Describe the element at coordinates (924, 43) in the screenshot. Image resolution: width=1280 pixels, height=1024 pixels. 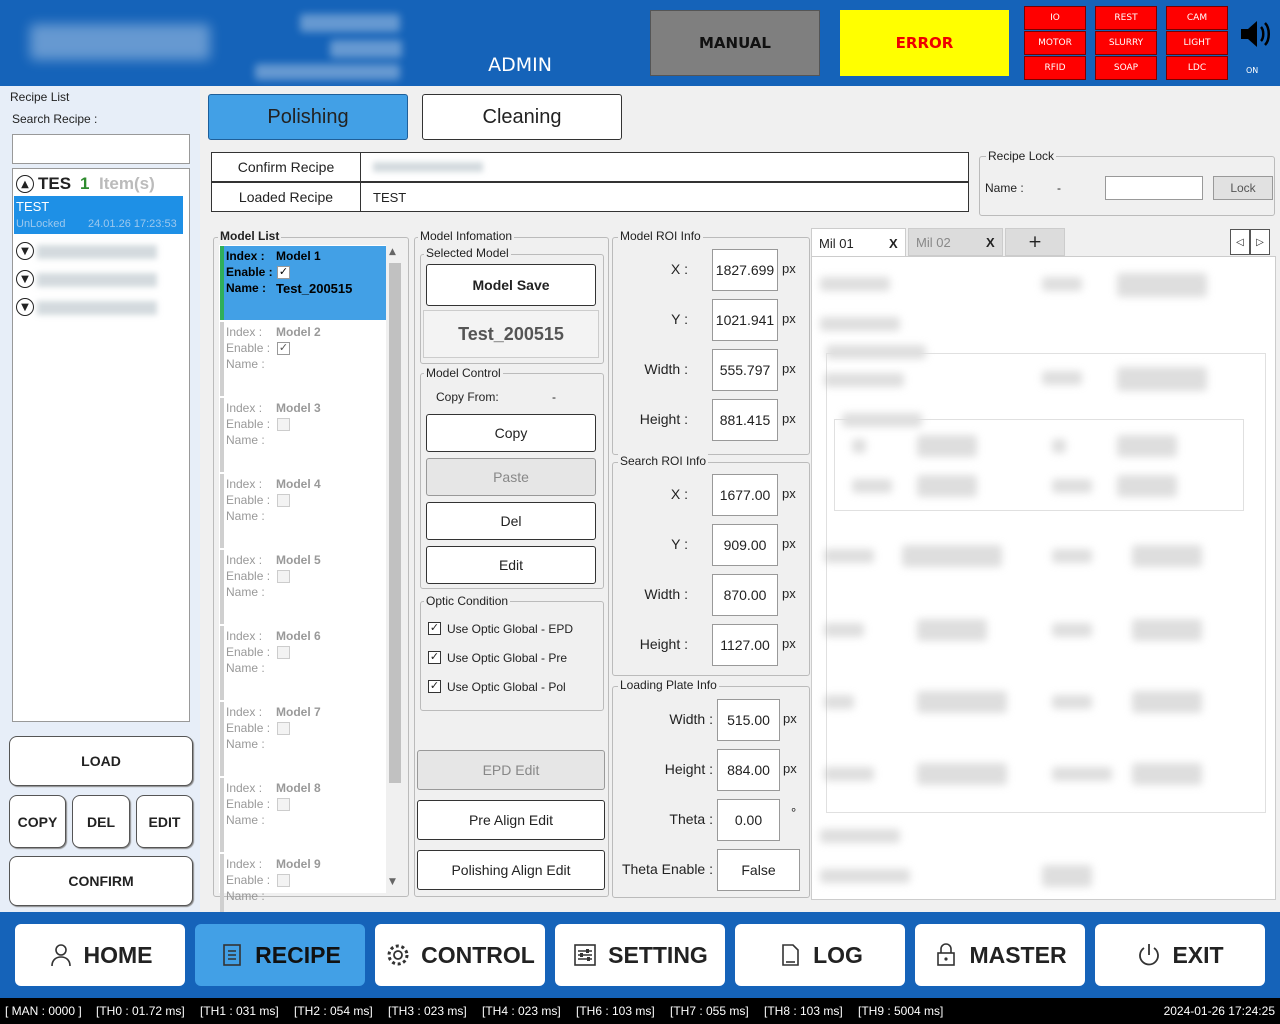
I see `error-indicator: ERROR` at that location.